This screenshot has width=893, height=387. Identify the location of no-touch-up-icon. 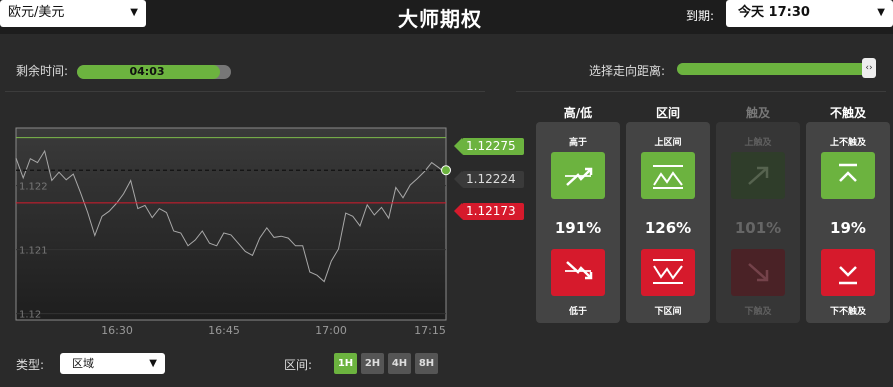
(848, 172).